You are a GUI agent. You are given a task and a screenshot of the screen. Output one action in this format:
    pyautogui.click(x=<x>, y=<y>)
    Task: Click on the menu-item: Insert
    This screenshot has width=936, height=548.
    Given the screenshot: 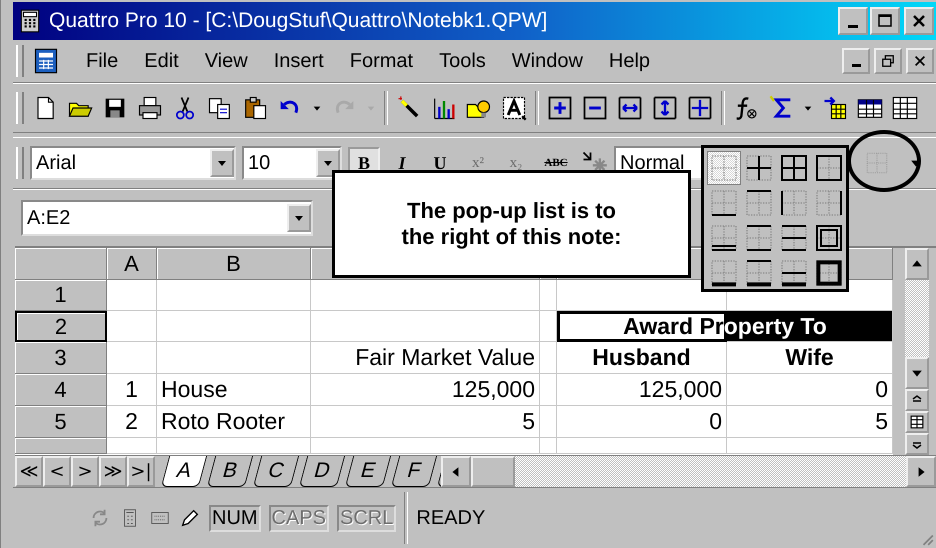 What is the action you would take?
    pyautogui.click(x=299, y=61)
    